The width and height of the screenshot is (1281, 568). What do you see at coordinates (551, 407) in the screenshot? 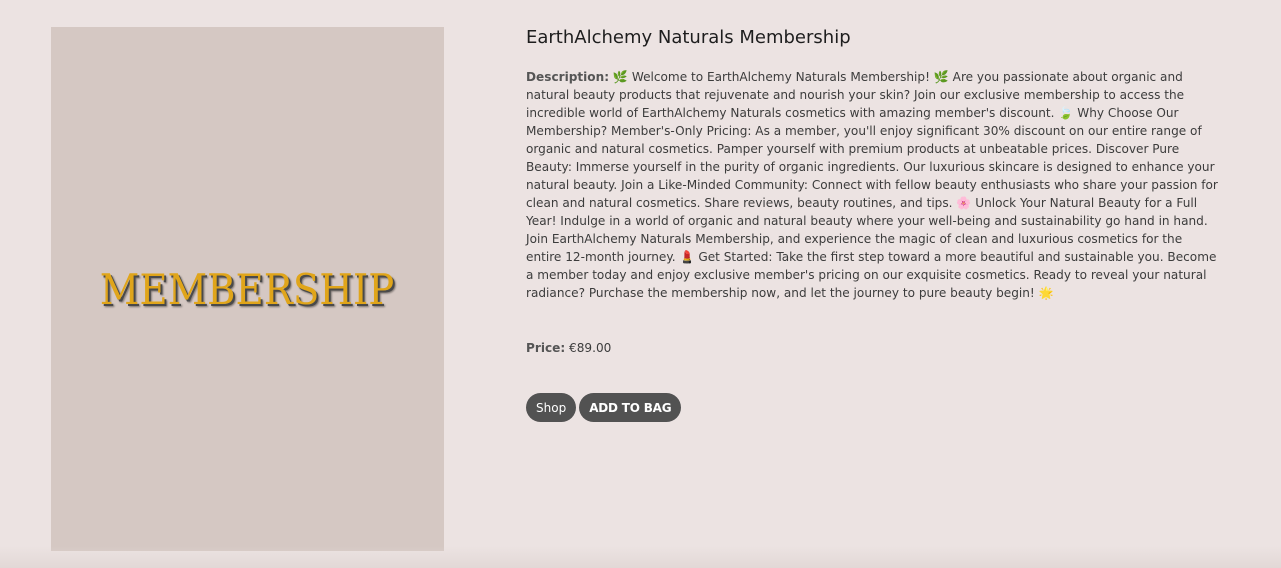
I see `shop-button: Shop` at bounding box center [551, 407].